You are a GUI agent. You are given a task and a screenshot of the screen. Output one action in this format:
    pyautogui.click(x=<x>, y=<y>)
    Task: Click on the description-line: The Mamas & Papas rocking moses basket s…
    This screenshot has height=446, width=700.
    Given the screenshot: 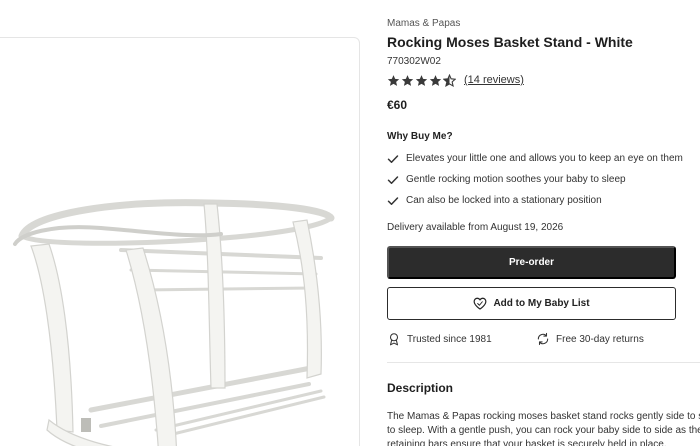 What is the action you would take?
    pyautogui.click(x=543, y=416)
    